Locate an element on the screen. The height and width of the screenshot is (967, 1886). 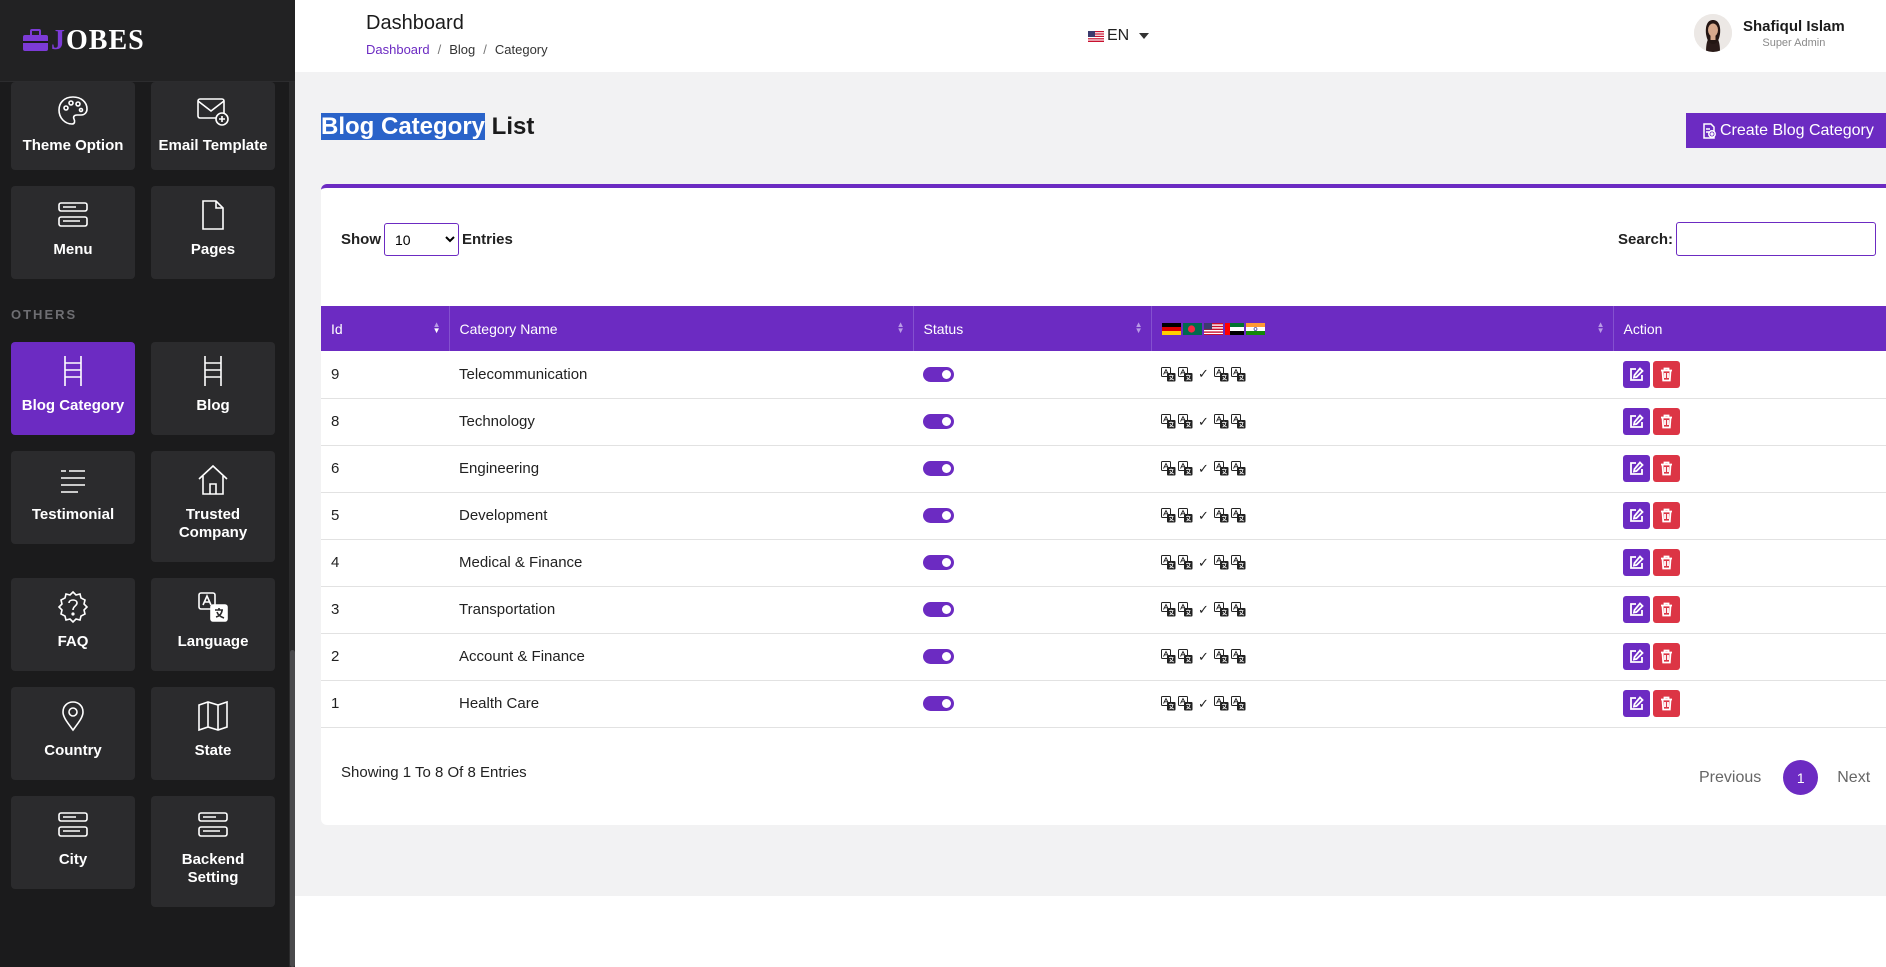
translation-links: ✓ is located at coordinates (1387, 704).